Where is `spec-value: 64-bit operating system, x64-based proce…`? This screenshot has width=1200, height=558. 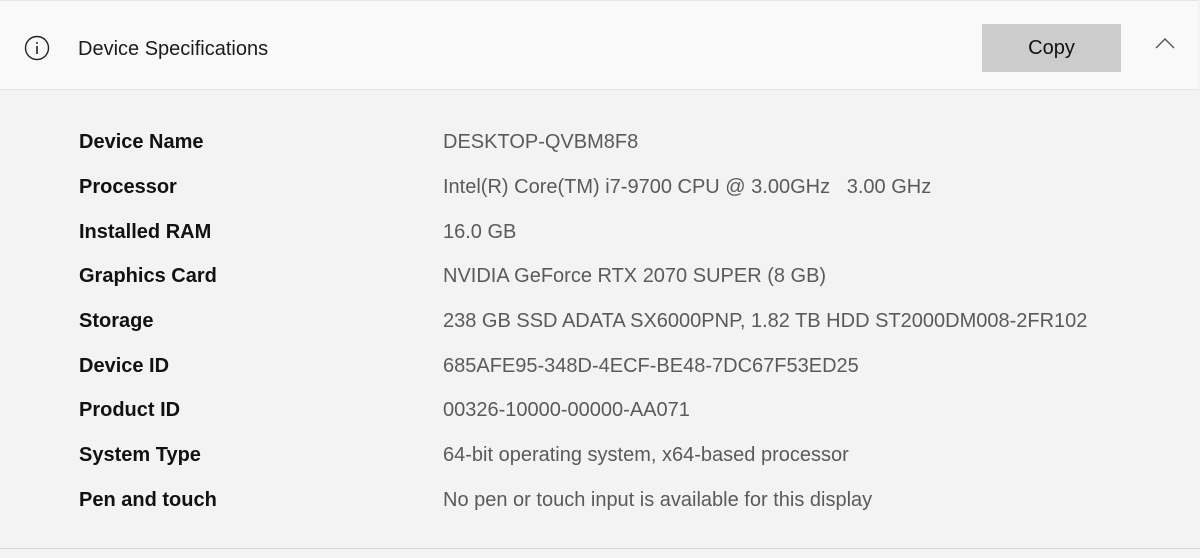
spec-value: 64-bit operating system, x64-based proce… is located at coordinates (646, 455).